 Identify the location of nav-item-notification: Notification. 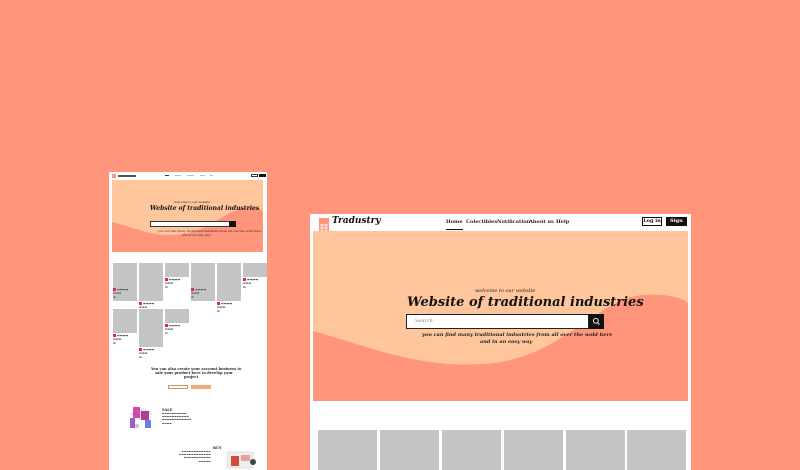
(513, 222).